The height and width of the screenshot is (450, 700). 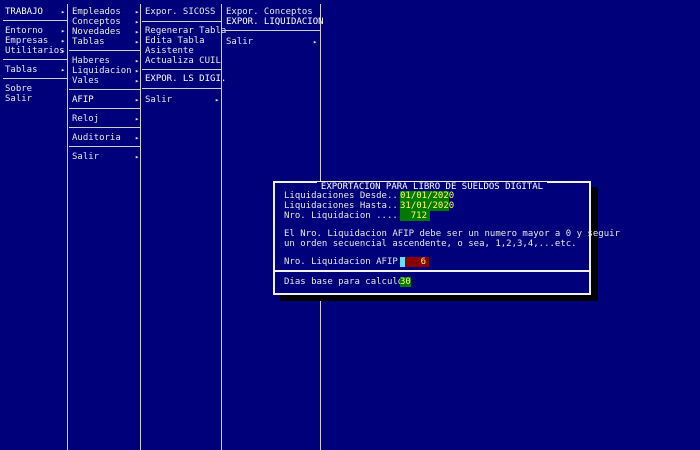 What do you see at coordinates (269, 12) in the screenshot?
I see `menu-item-expor-conceptos: Expor. Conceptos` at bounding box center [269, 12].